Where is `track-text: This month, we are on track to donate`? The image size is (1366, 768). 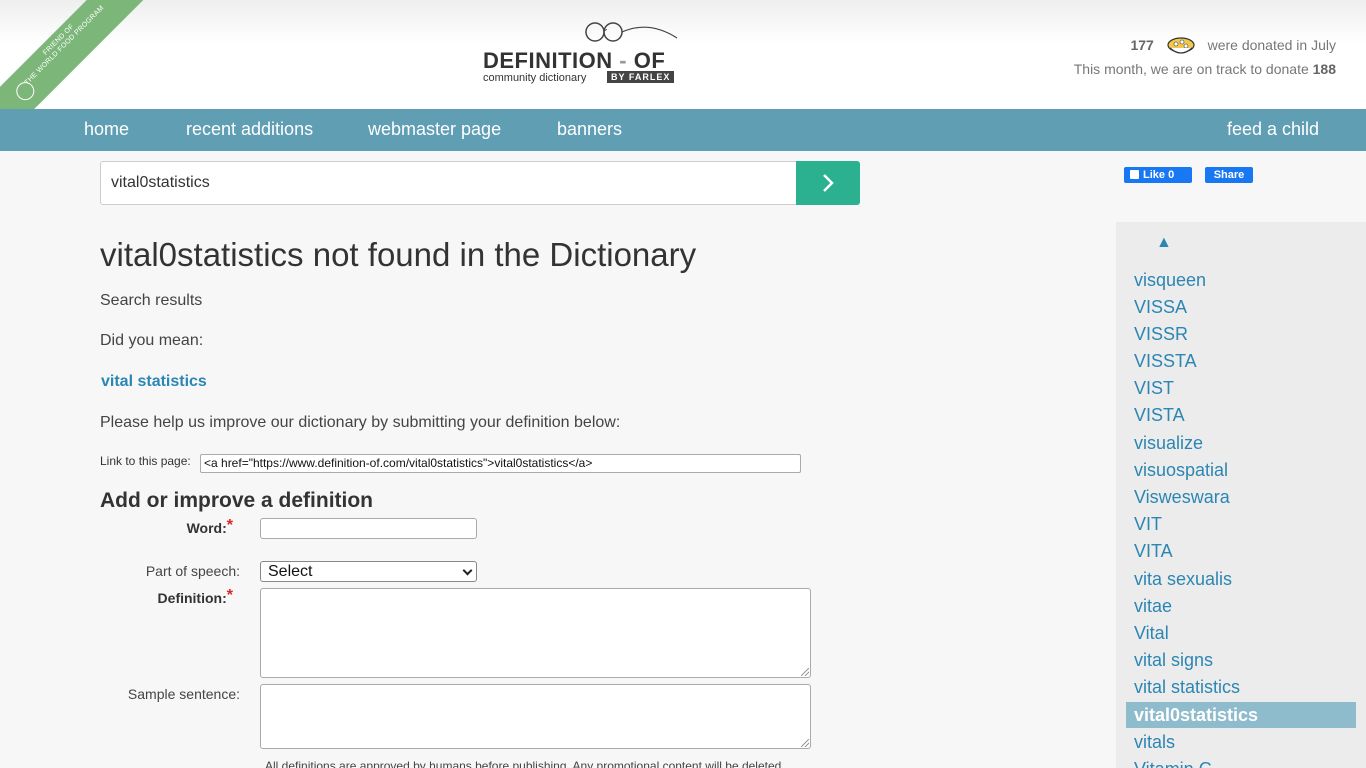 track-text: This month, we are on track to donate is located at coordinates (1191, 69).